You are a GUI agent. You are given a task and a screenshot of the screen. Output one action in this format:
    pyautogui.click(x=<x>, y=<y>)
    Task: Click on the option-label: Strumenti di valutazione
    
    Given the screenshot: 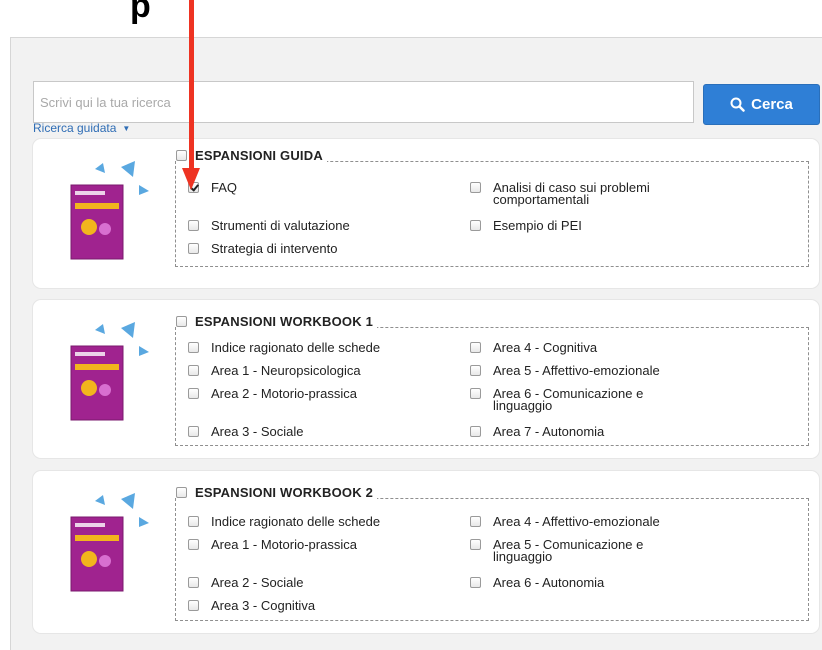 What is the action you would take?
    pyautogui.click(x=280, y=225)
    